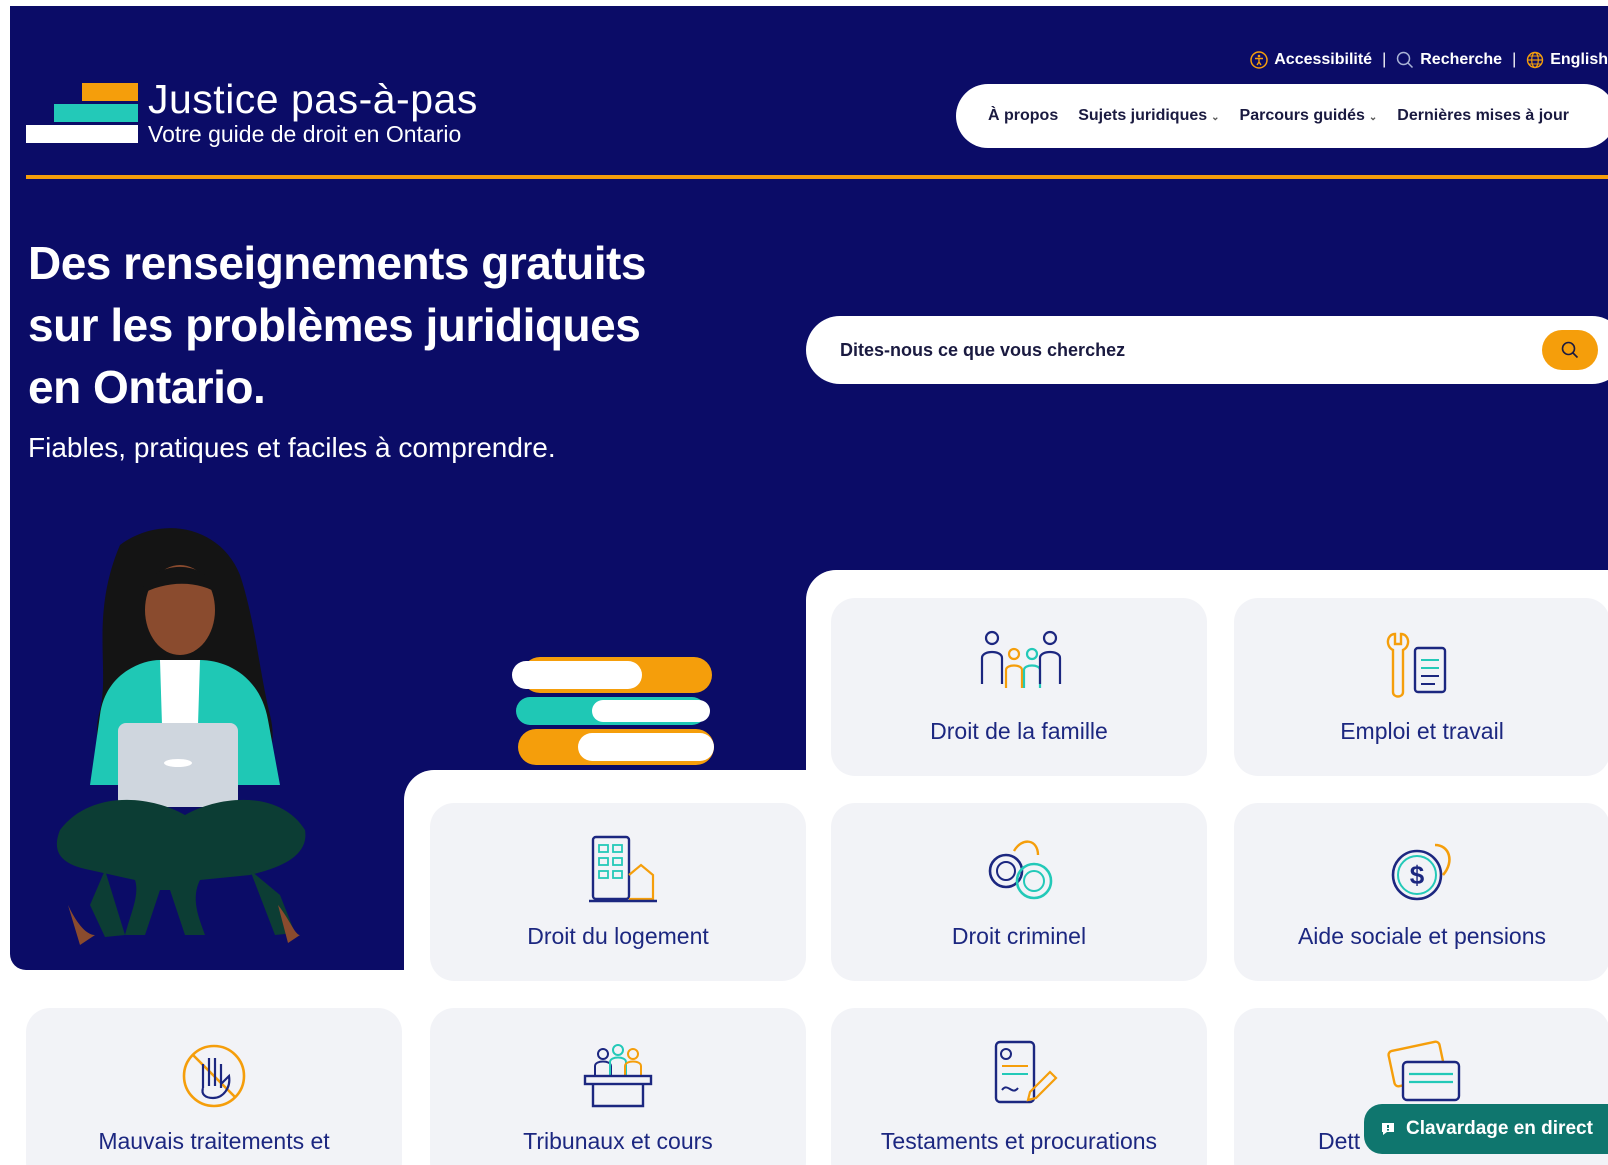 This screenshot has height=1165, width=1608. I want to click on will-document-icon, so click(1026, 1072).